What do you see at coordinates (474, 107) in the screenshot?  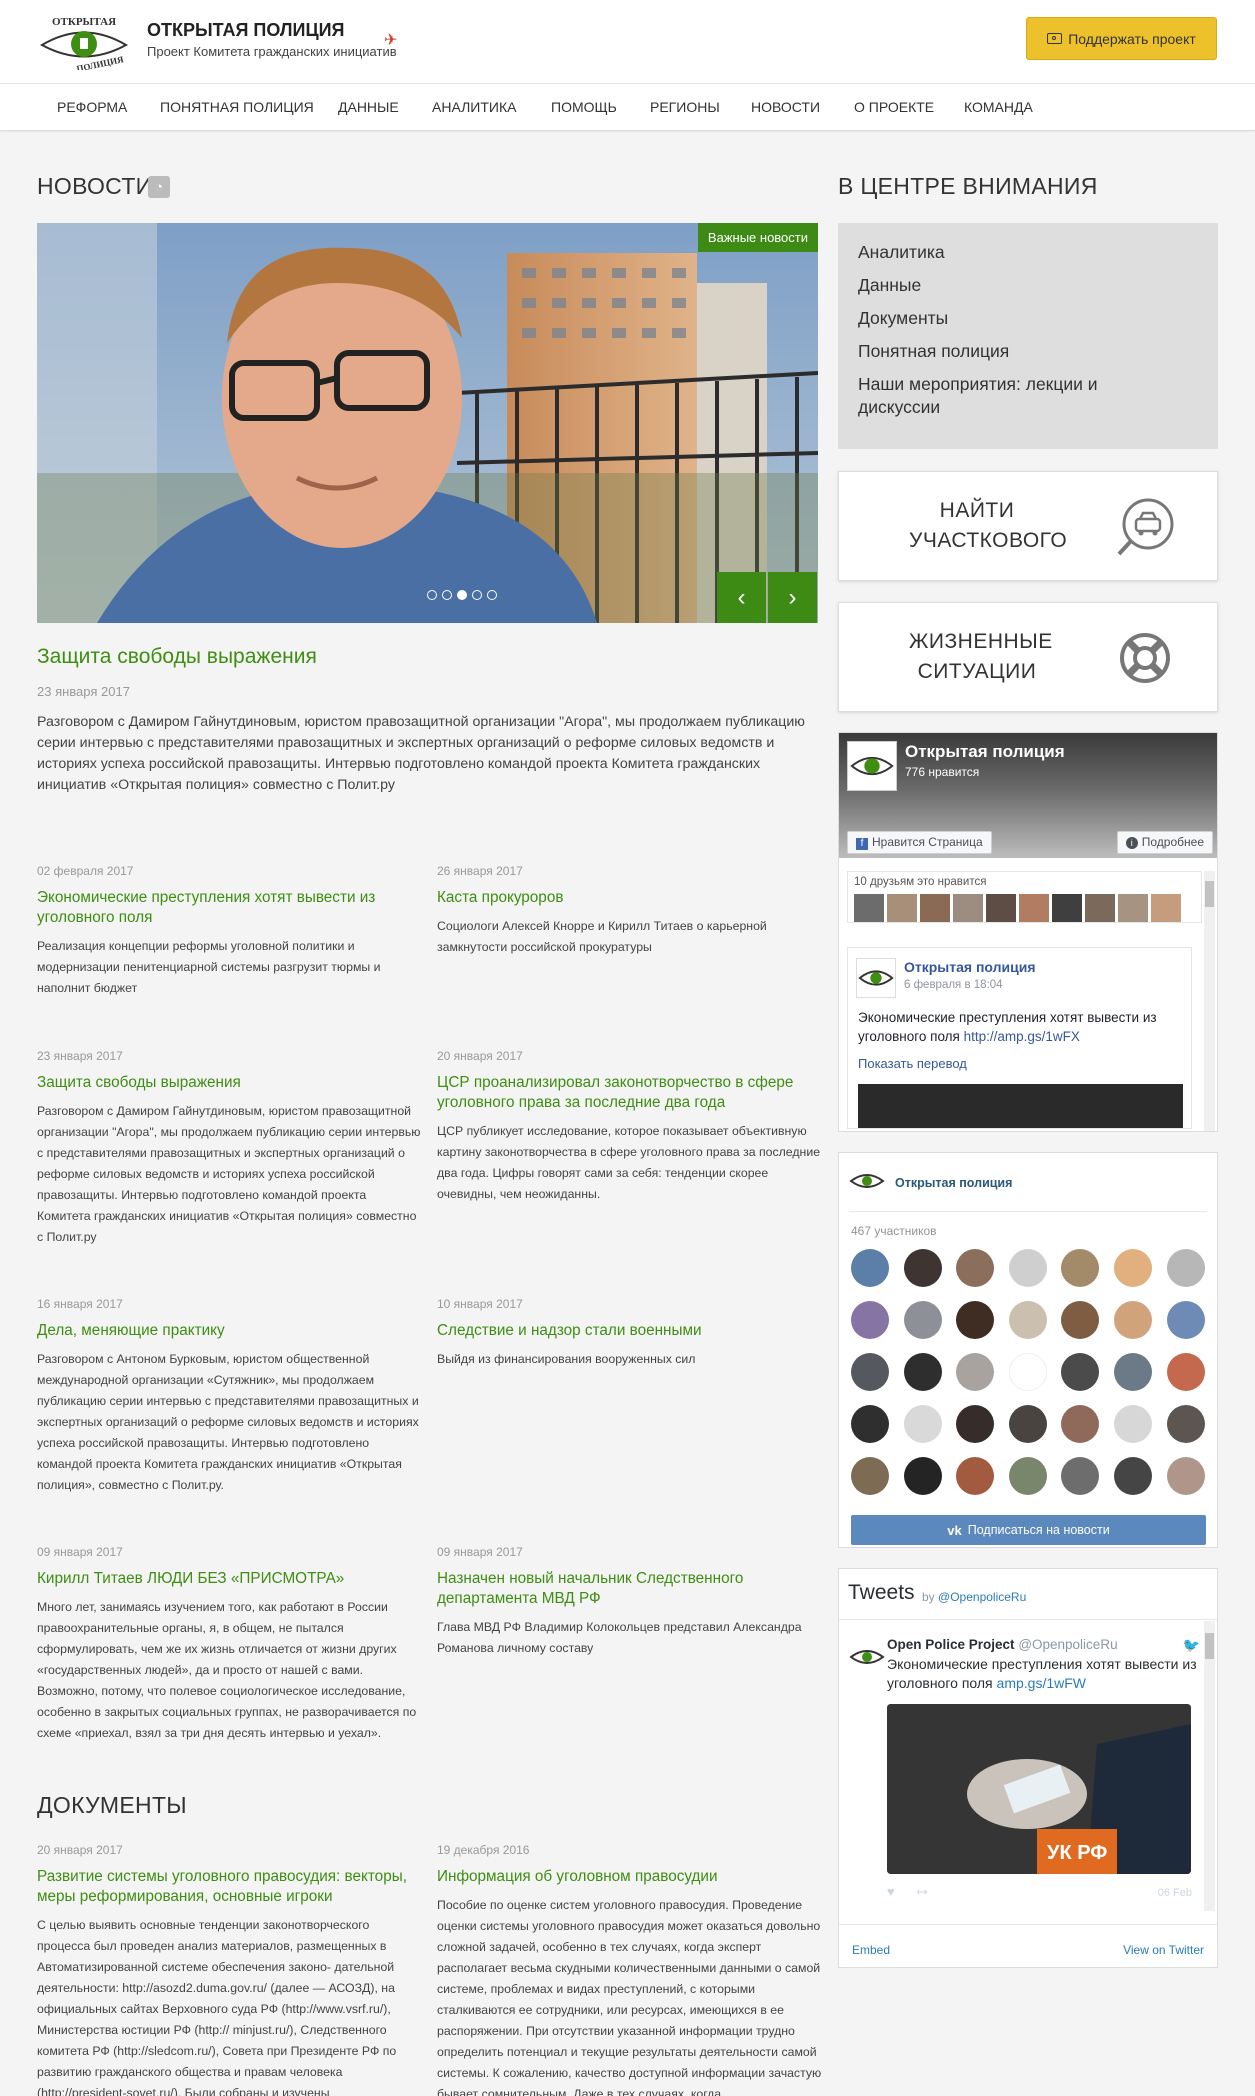 I see `nav-analytics: АНАЛИТИКА` at bounding box center [474, 107].